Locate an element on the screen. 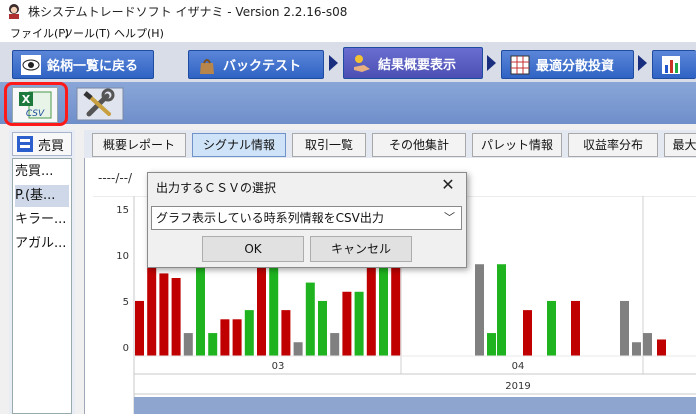  tab-backtest: バックテスト is located at coordinates (256, 64).